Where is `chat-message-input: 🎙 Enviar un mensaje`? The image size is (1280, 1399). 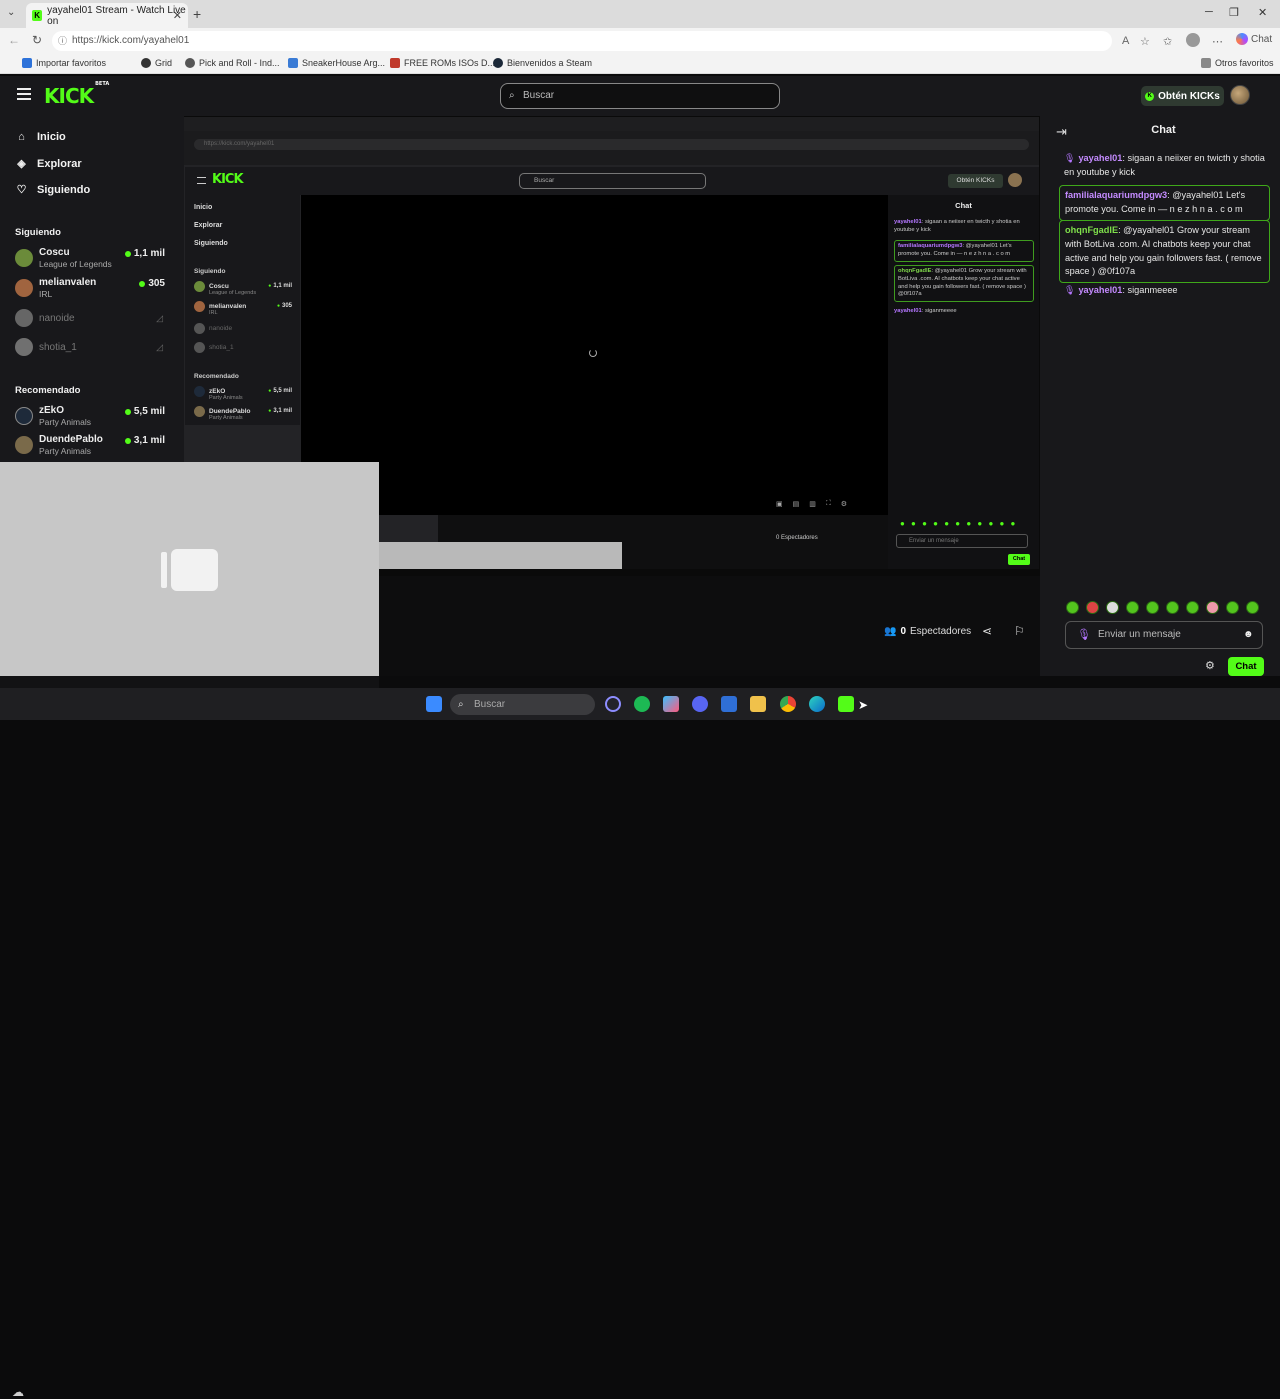 chat-message-input: 🎙 Enviar un mensaje is located at coordinates (1164, 635).